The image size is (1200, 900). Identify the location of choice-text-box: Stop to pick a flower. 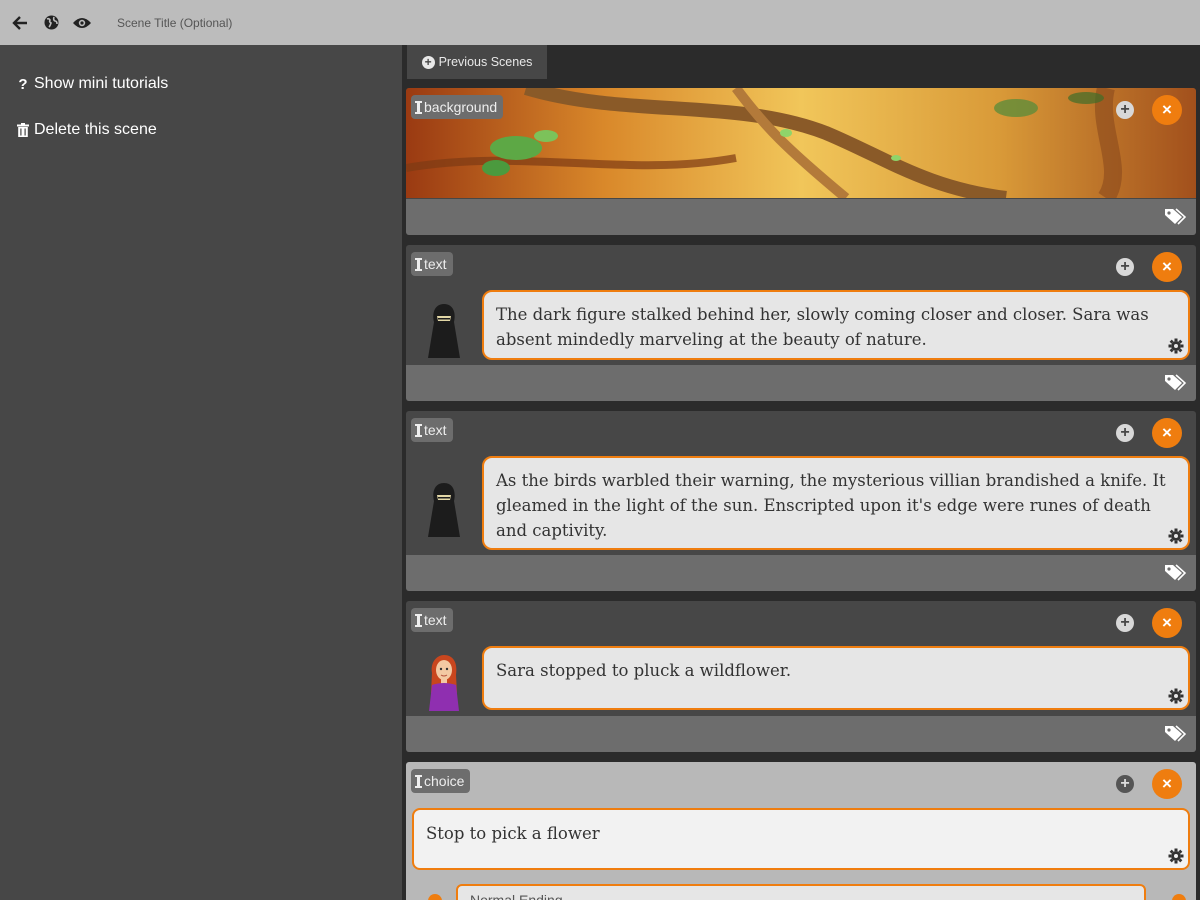
(801, 839).